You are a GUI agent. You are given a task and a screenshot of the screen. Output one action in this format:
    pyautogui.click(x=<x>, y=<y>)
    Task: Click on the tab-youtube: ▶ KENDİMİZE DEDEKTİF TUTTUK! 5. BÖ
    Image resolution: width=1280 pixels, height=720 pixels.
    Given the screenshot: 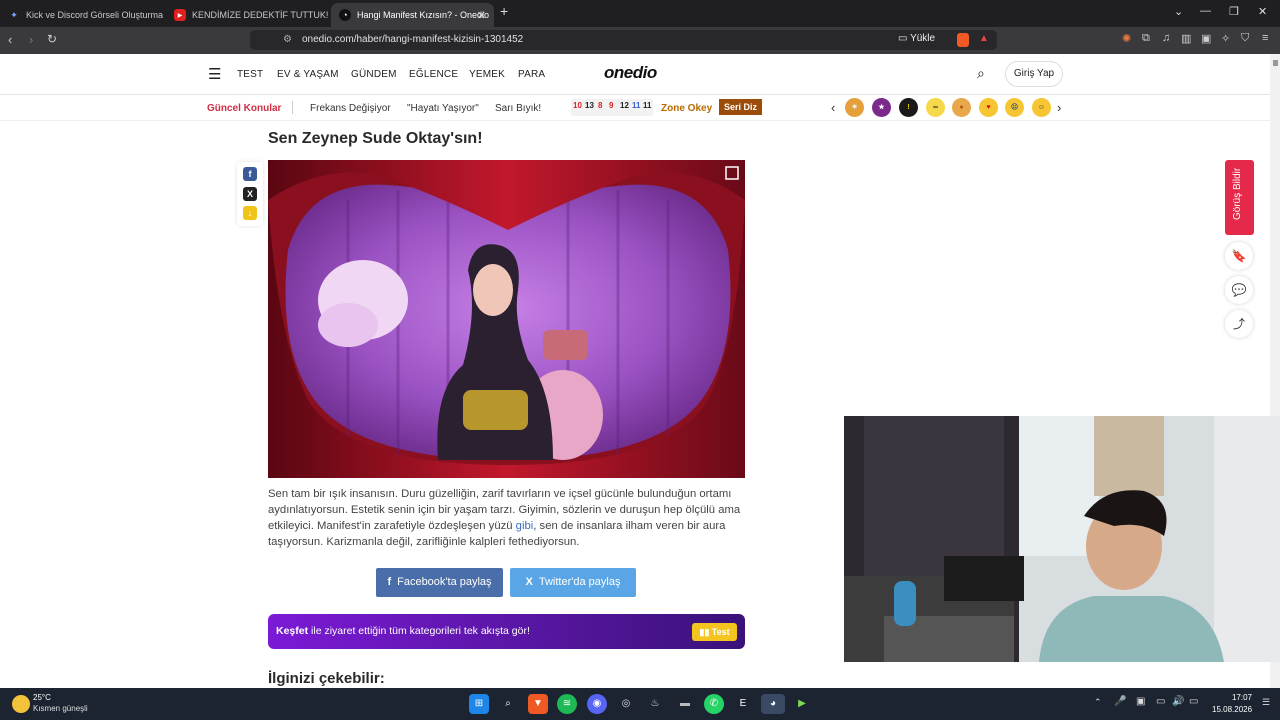 What is the action you would take?
    pyautogui.click(x=247, y=15)
    